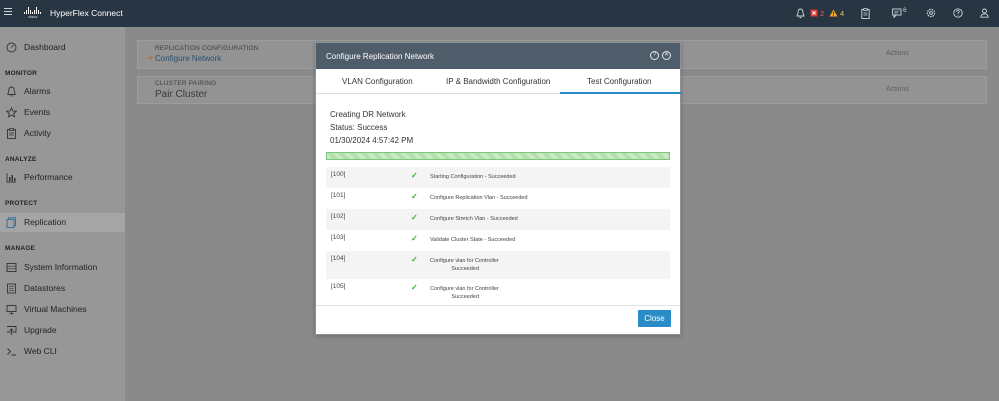 This screenshot has width=999, height=401. Describe the element at coordinates (11, 178) in the screenshot. I see `bar-chart-icon` at that location.